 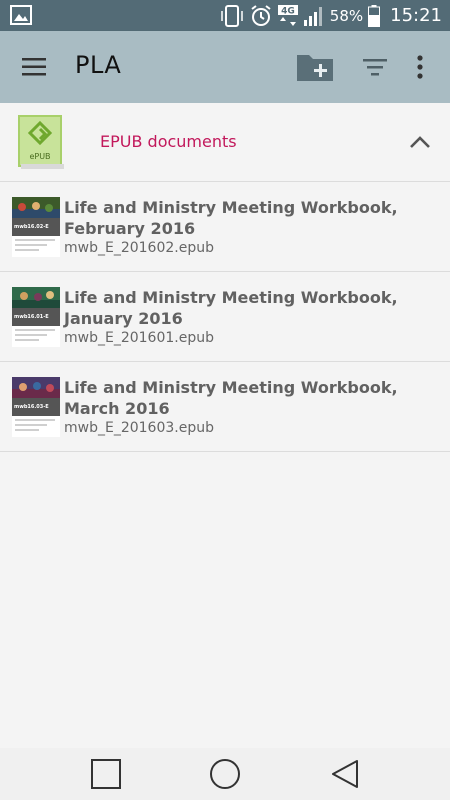 What do you see at coordinates (312, 16) in the screenshot?
I see `signal-icon` at bounding box center [312, 16].